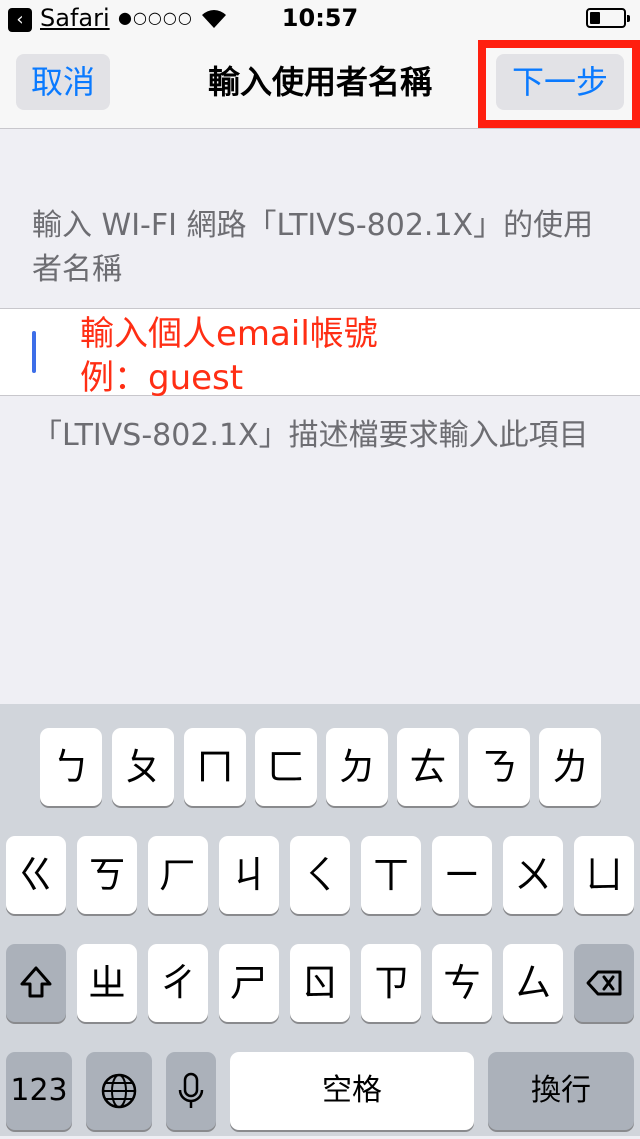 The width and height of the screenshot is (640, 1139). I want to click on status-time: 10:57, so click(320, 18).